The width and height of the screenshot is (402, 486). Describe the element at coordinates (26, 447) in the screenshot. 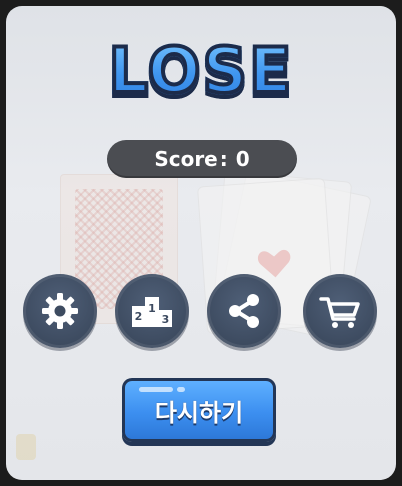

I see `background-chip` at that location.